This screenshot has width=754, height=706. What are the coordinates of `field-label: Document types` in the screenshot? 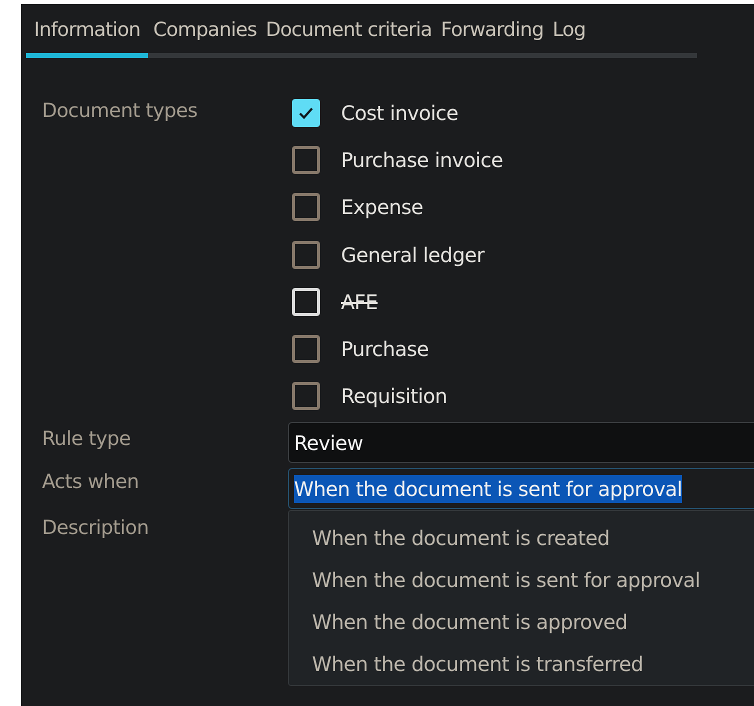 It's located at (120, 111).